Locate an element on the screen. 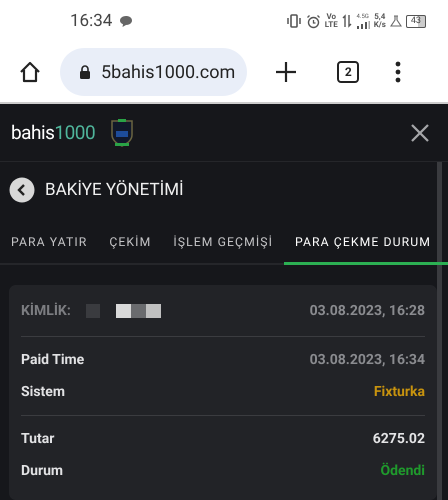 The height and width of the screenshot is (500, 448). field-label: KİMLİK: is located at coordinates (46, 310).